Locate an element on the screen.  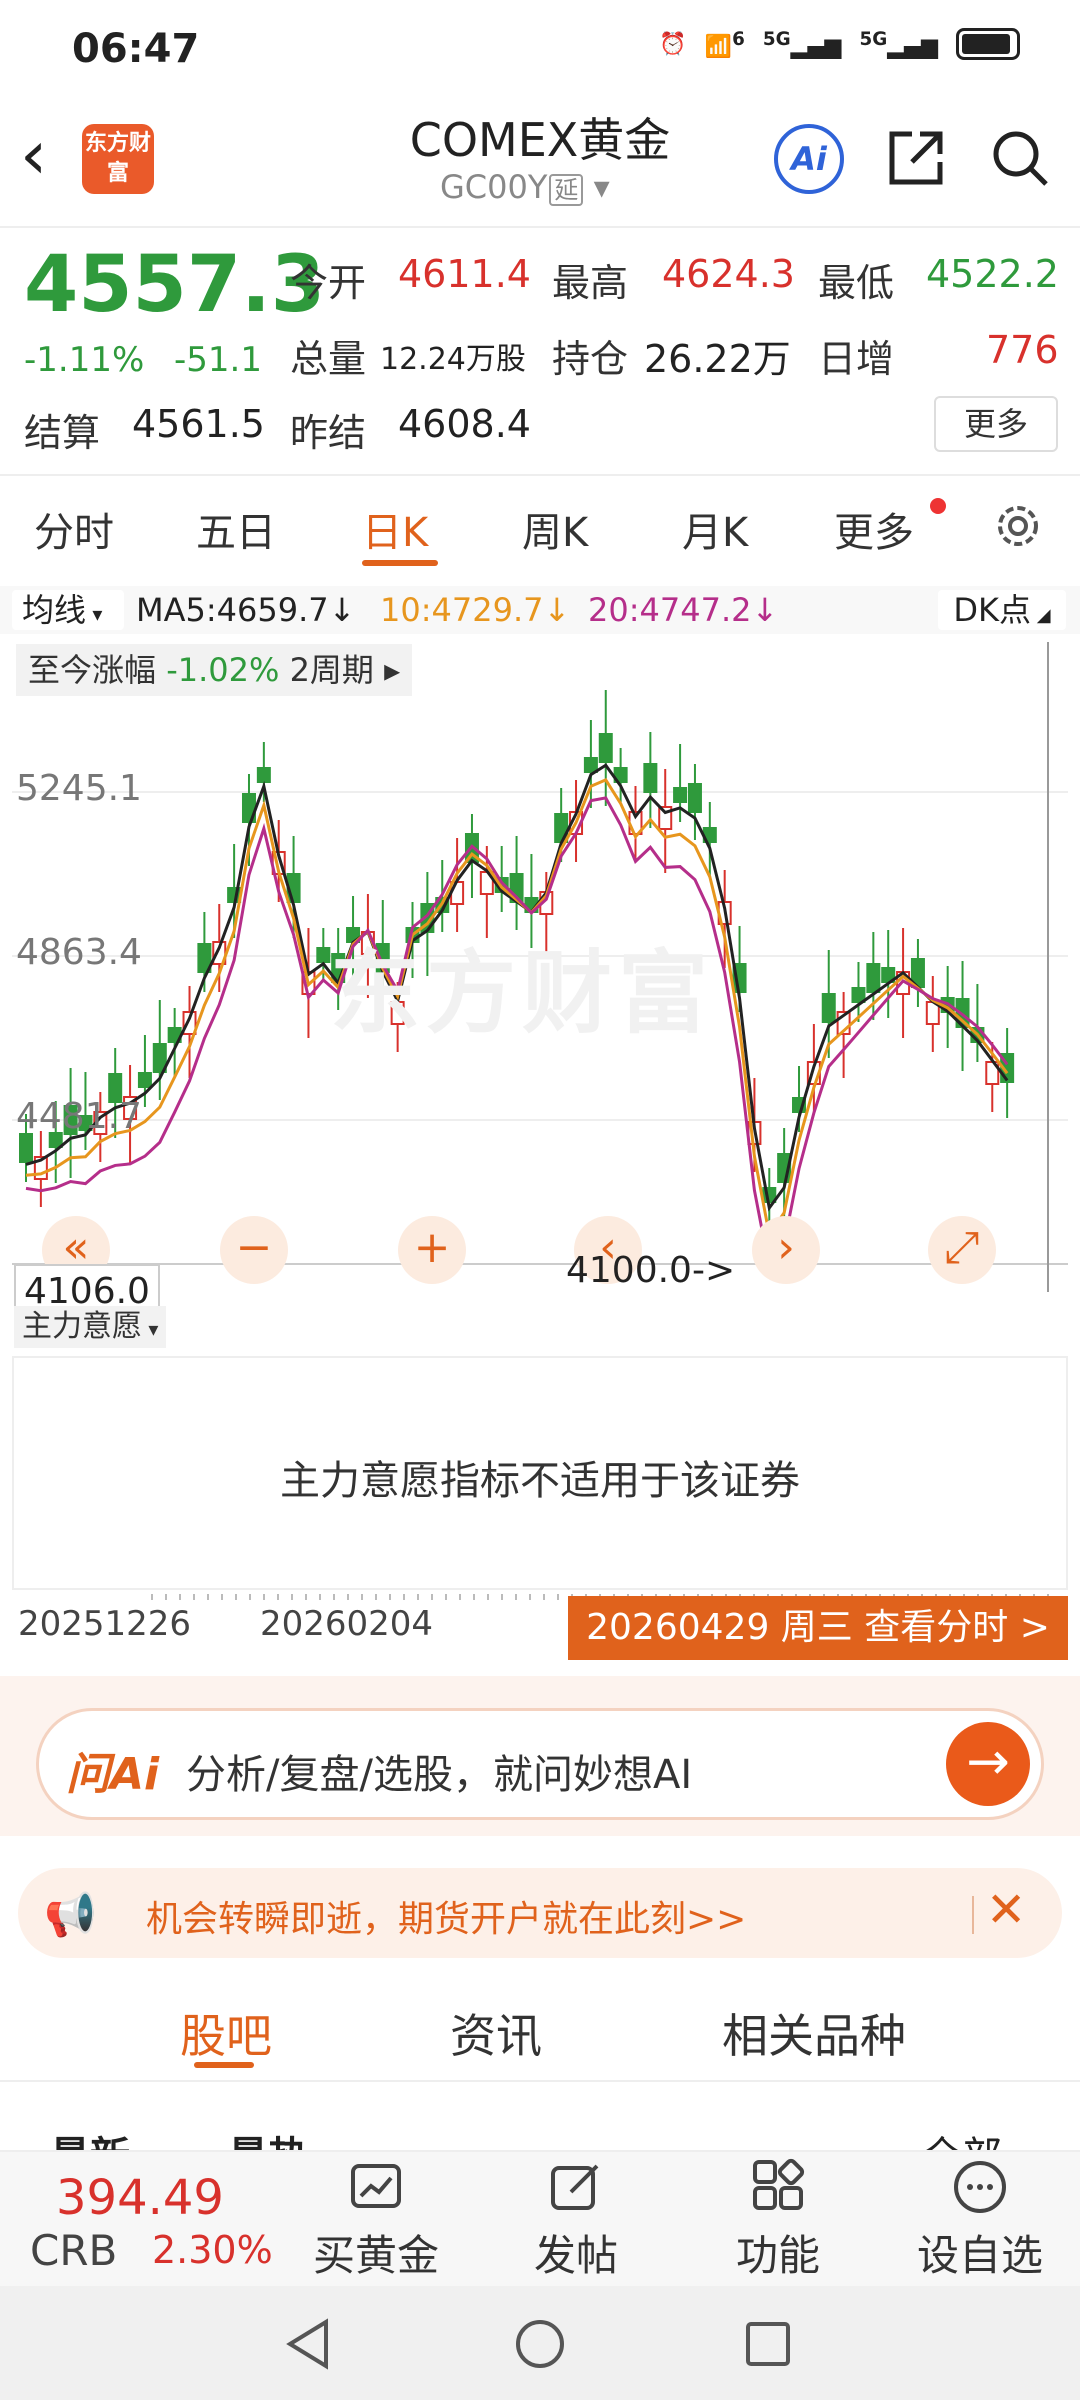
add-watchlist-button: 设自选 is located at coordinates (980, 2220).